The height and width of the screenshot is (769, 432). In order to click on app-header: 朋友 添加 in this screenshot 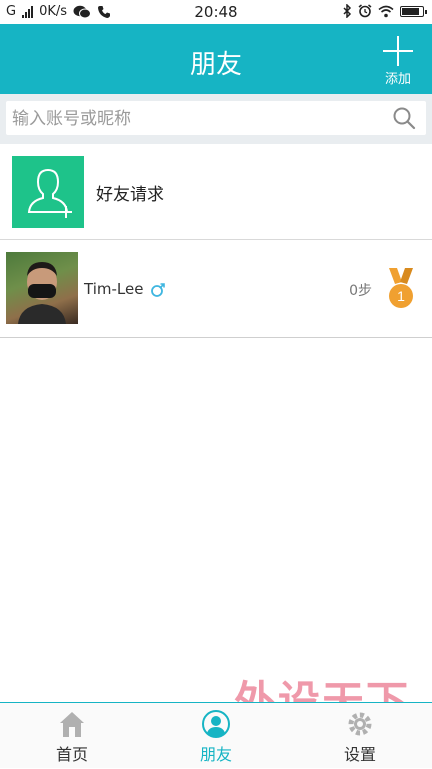, I will do `click(216, 59)`.